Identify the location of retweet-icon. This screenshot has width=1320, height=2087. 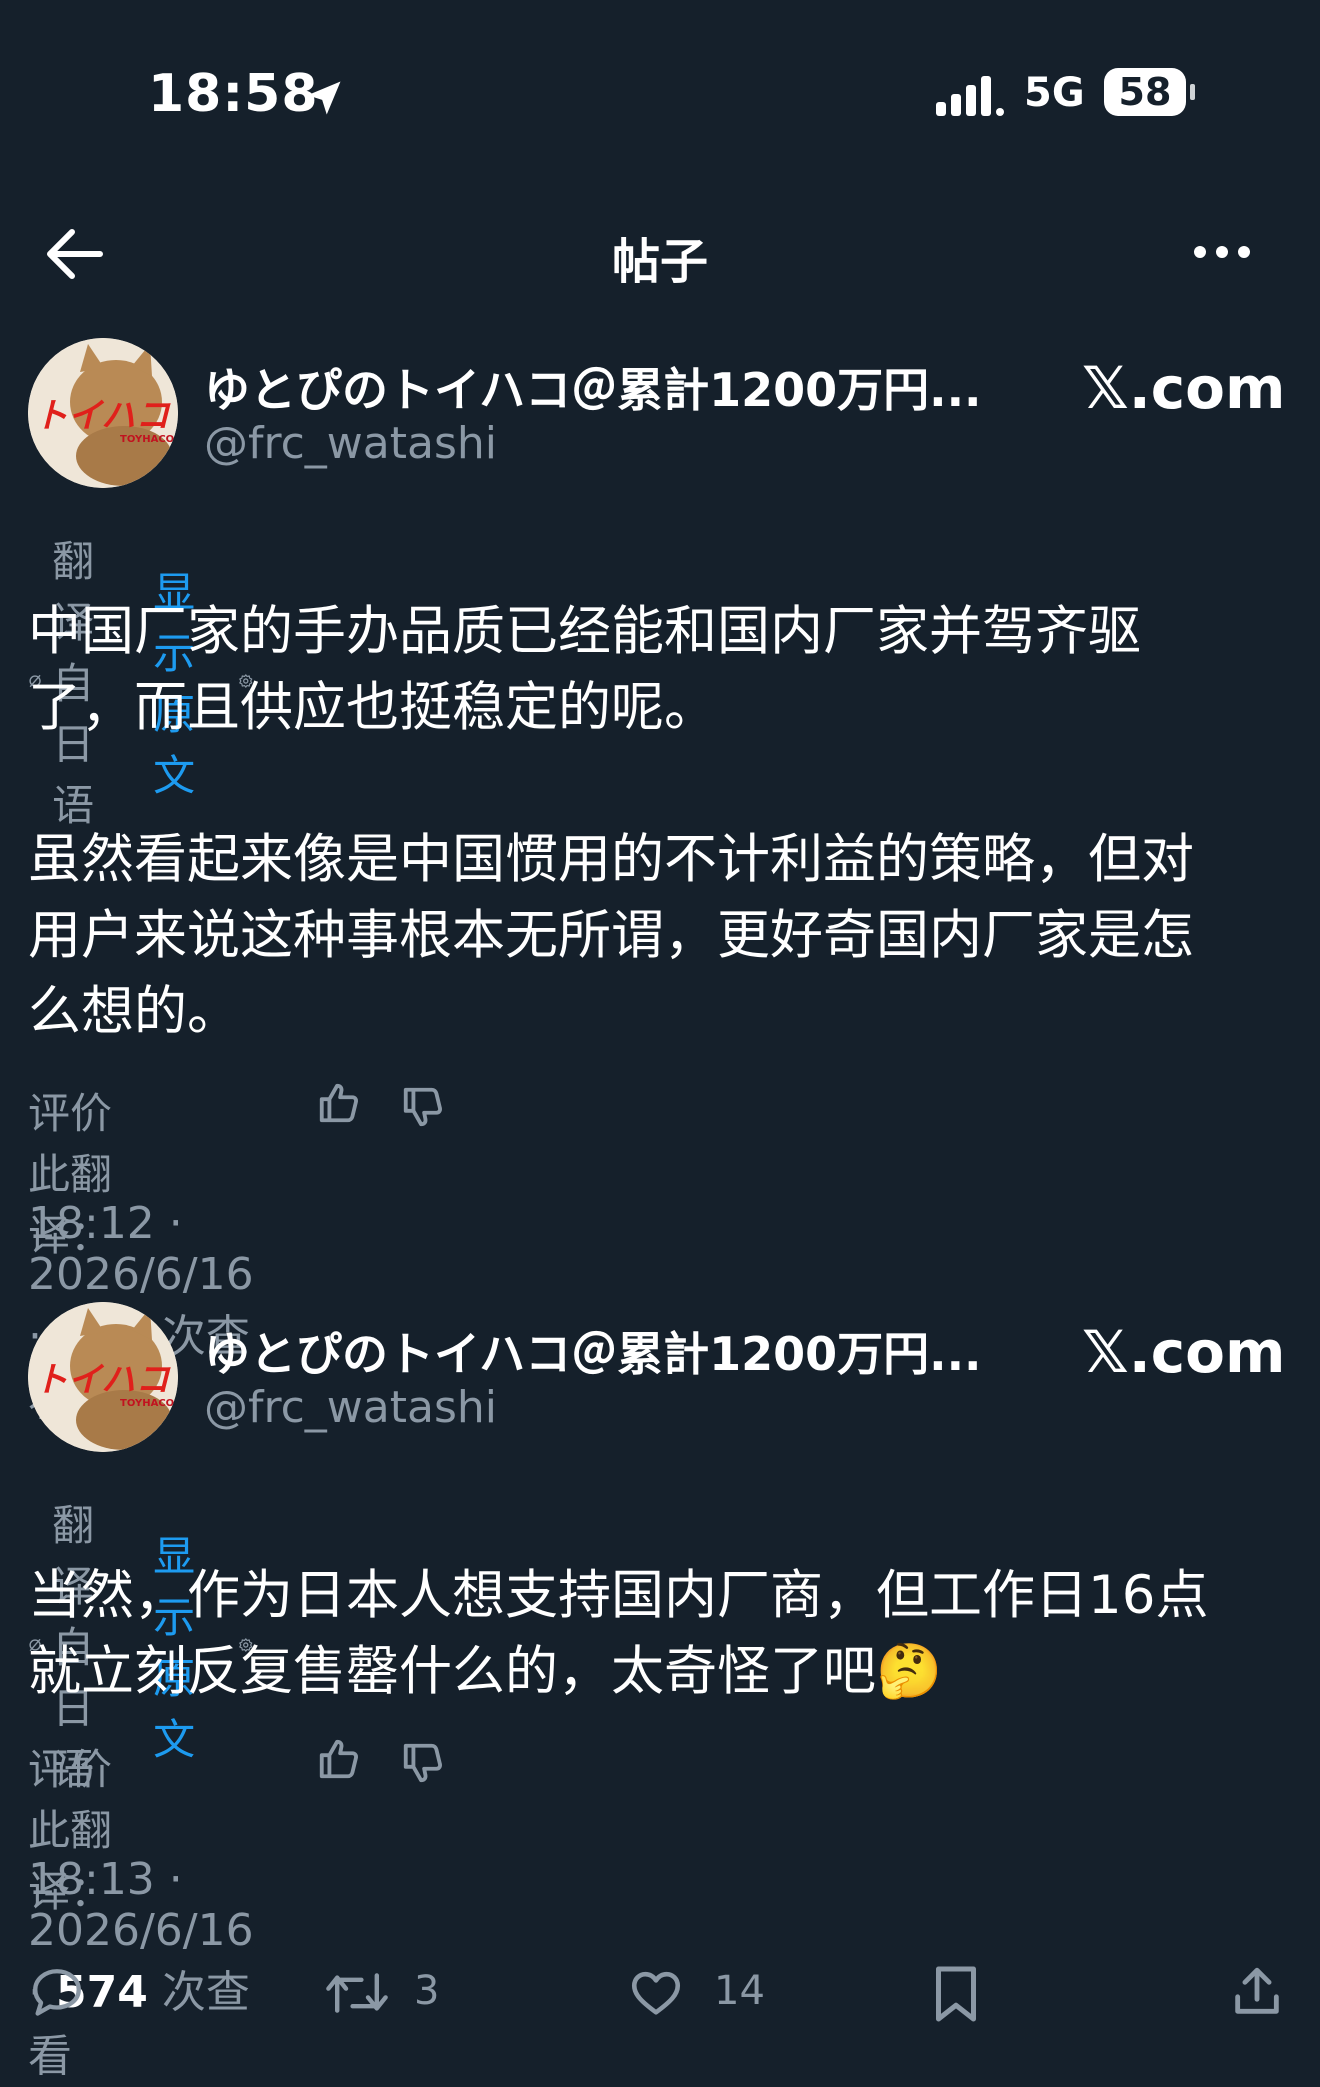
(357, 1993).